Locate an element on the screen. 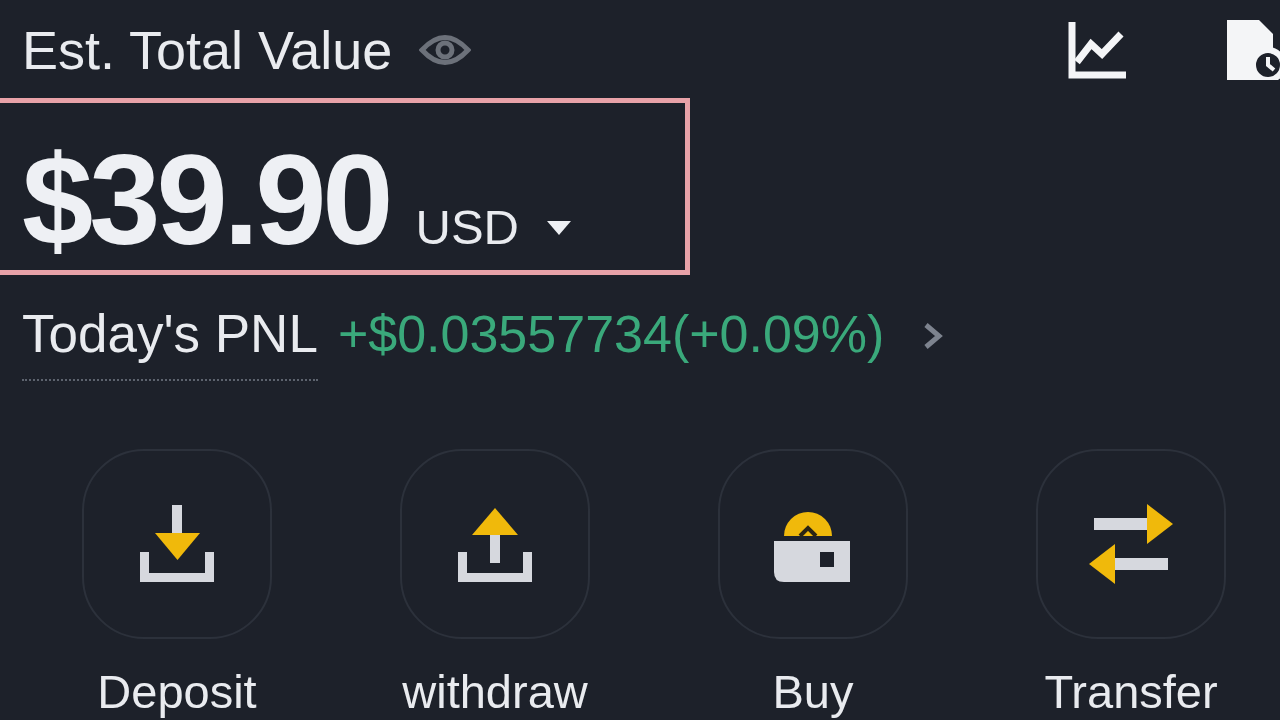  line-chart-icon is located at coordinates (1097, 50).